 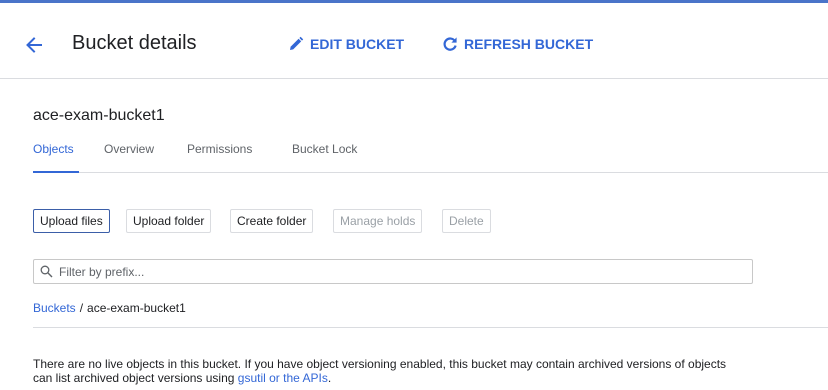 I want to click on filter-box, so click(x=393, y=271).